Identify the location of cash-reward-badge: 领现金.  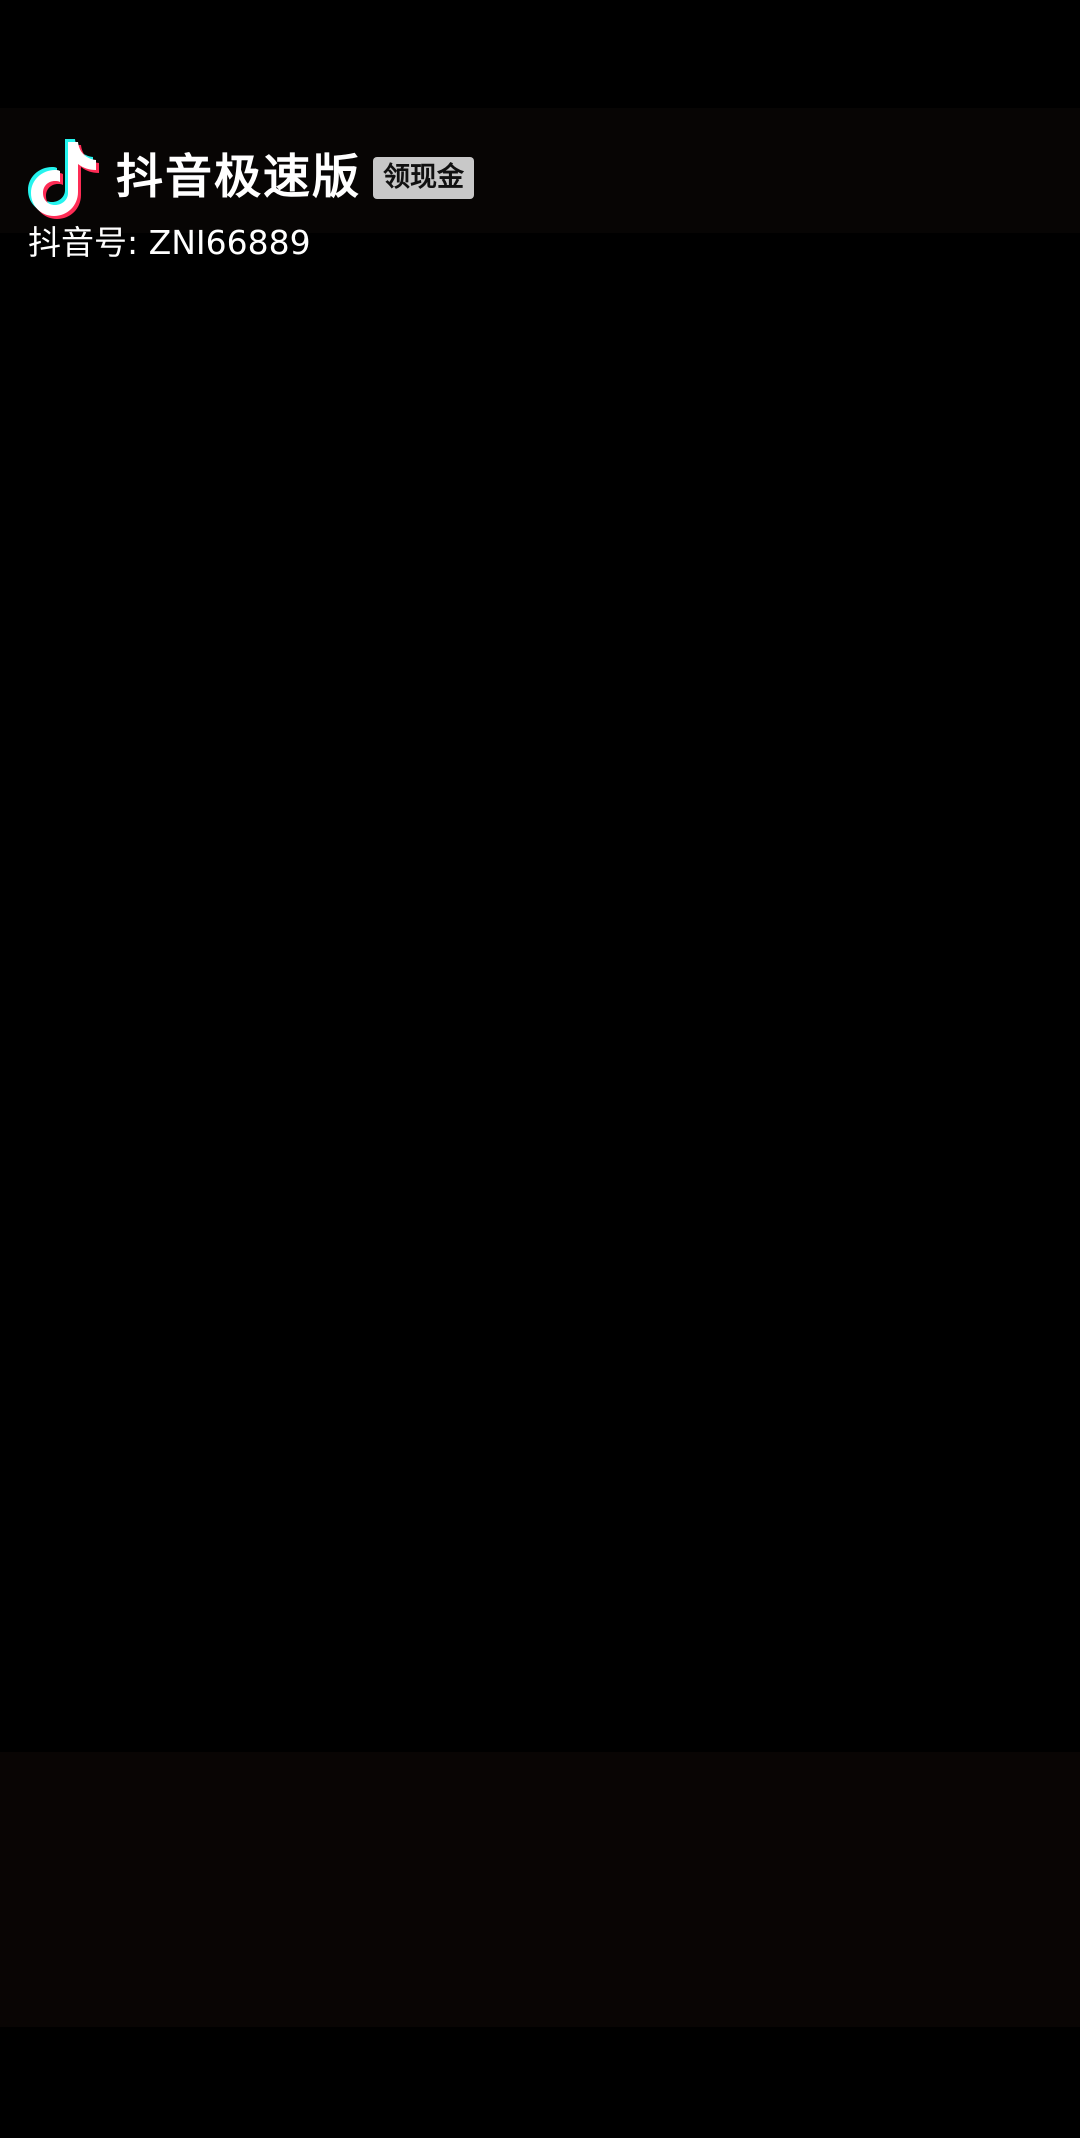
(423, 178).